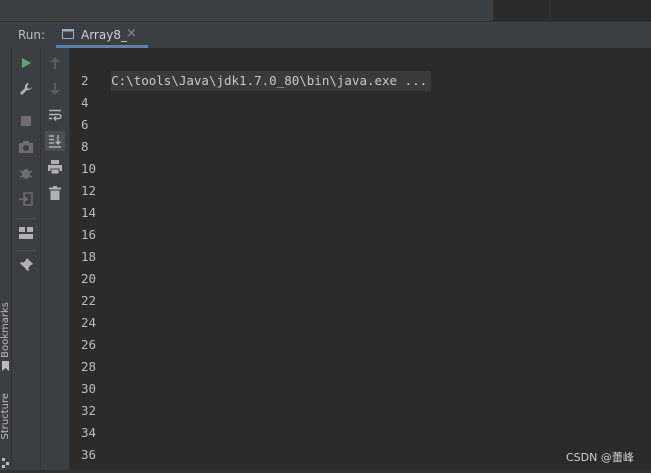  I want to click on soft-wrap-button, so click(55, 115).